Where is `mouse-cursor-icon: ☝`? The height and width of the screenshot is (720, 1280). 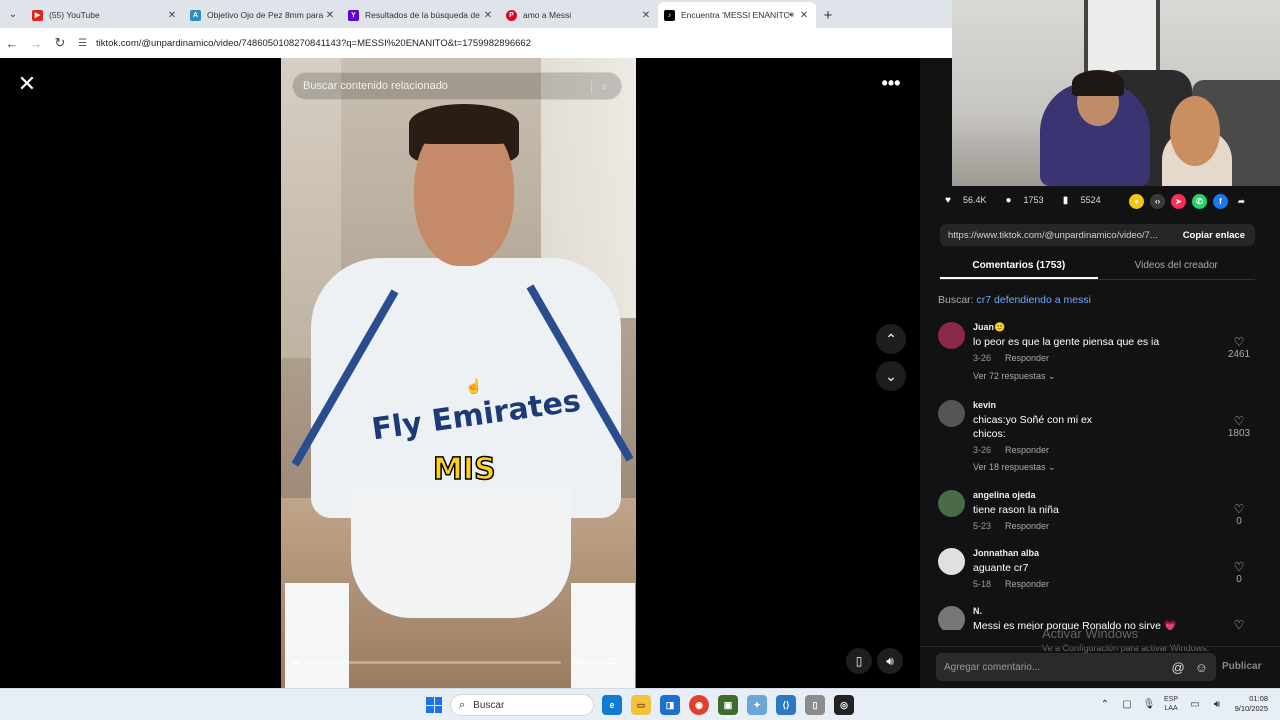
mouse-cursor-icon: ☝ is located at coordinates (474, 386).